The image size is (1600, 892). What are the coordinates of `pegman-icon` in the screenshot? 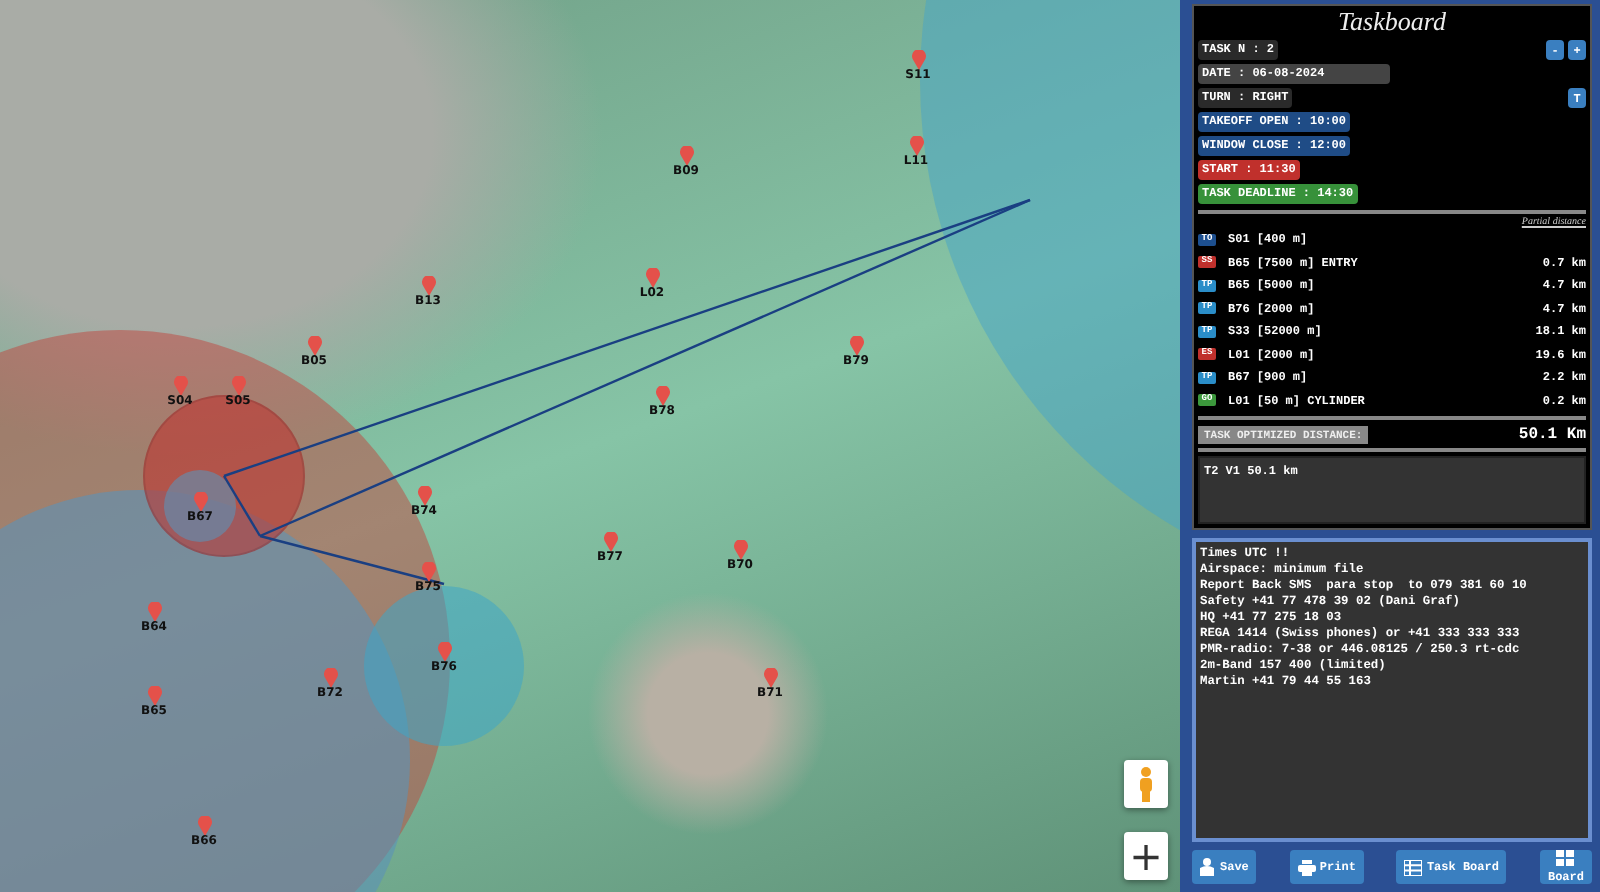 It's located at (1146, 784).